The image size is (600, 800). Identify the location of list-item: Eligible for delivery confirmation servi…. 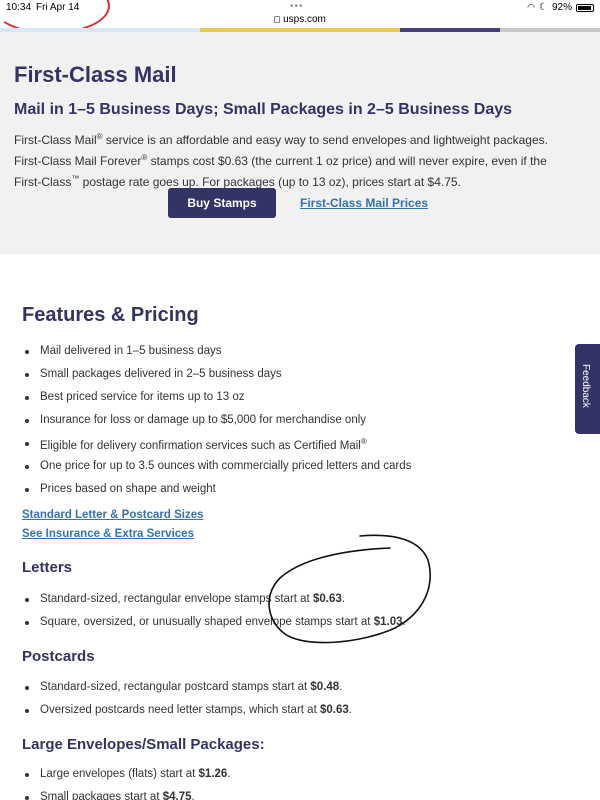
(302, 448).